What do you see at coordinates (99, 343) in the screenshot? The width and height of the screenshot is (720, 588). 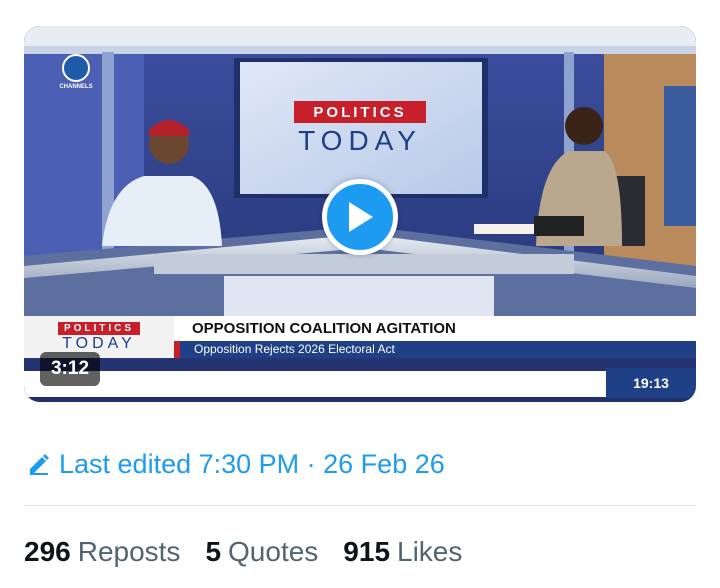 I see `lower-third-logo-line2: TODAY` at bounding box center [99, 343].